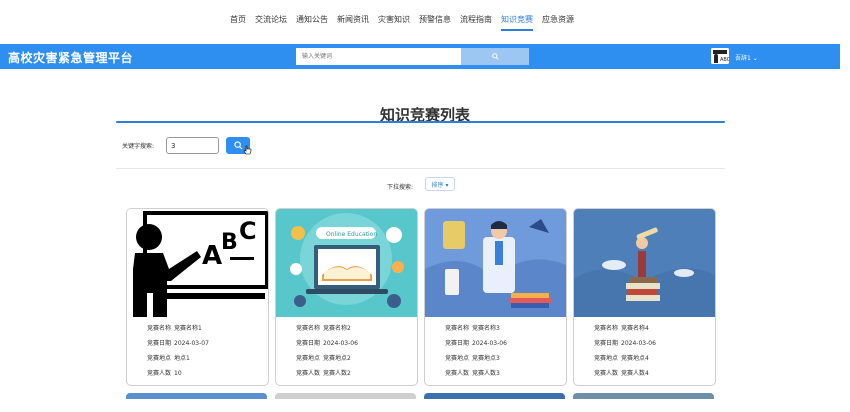 This screenshot has width=850, height=412. What do you see at coordinates (495, 263) in the screenshot?
I see `scientist-image` at bounding box center [495, 263].